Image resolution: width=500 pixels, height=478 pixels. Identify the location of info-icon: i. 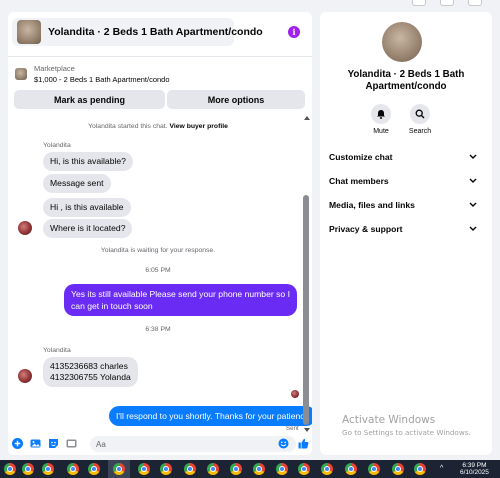
(294, 32).